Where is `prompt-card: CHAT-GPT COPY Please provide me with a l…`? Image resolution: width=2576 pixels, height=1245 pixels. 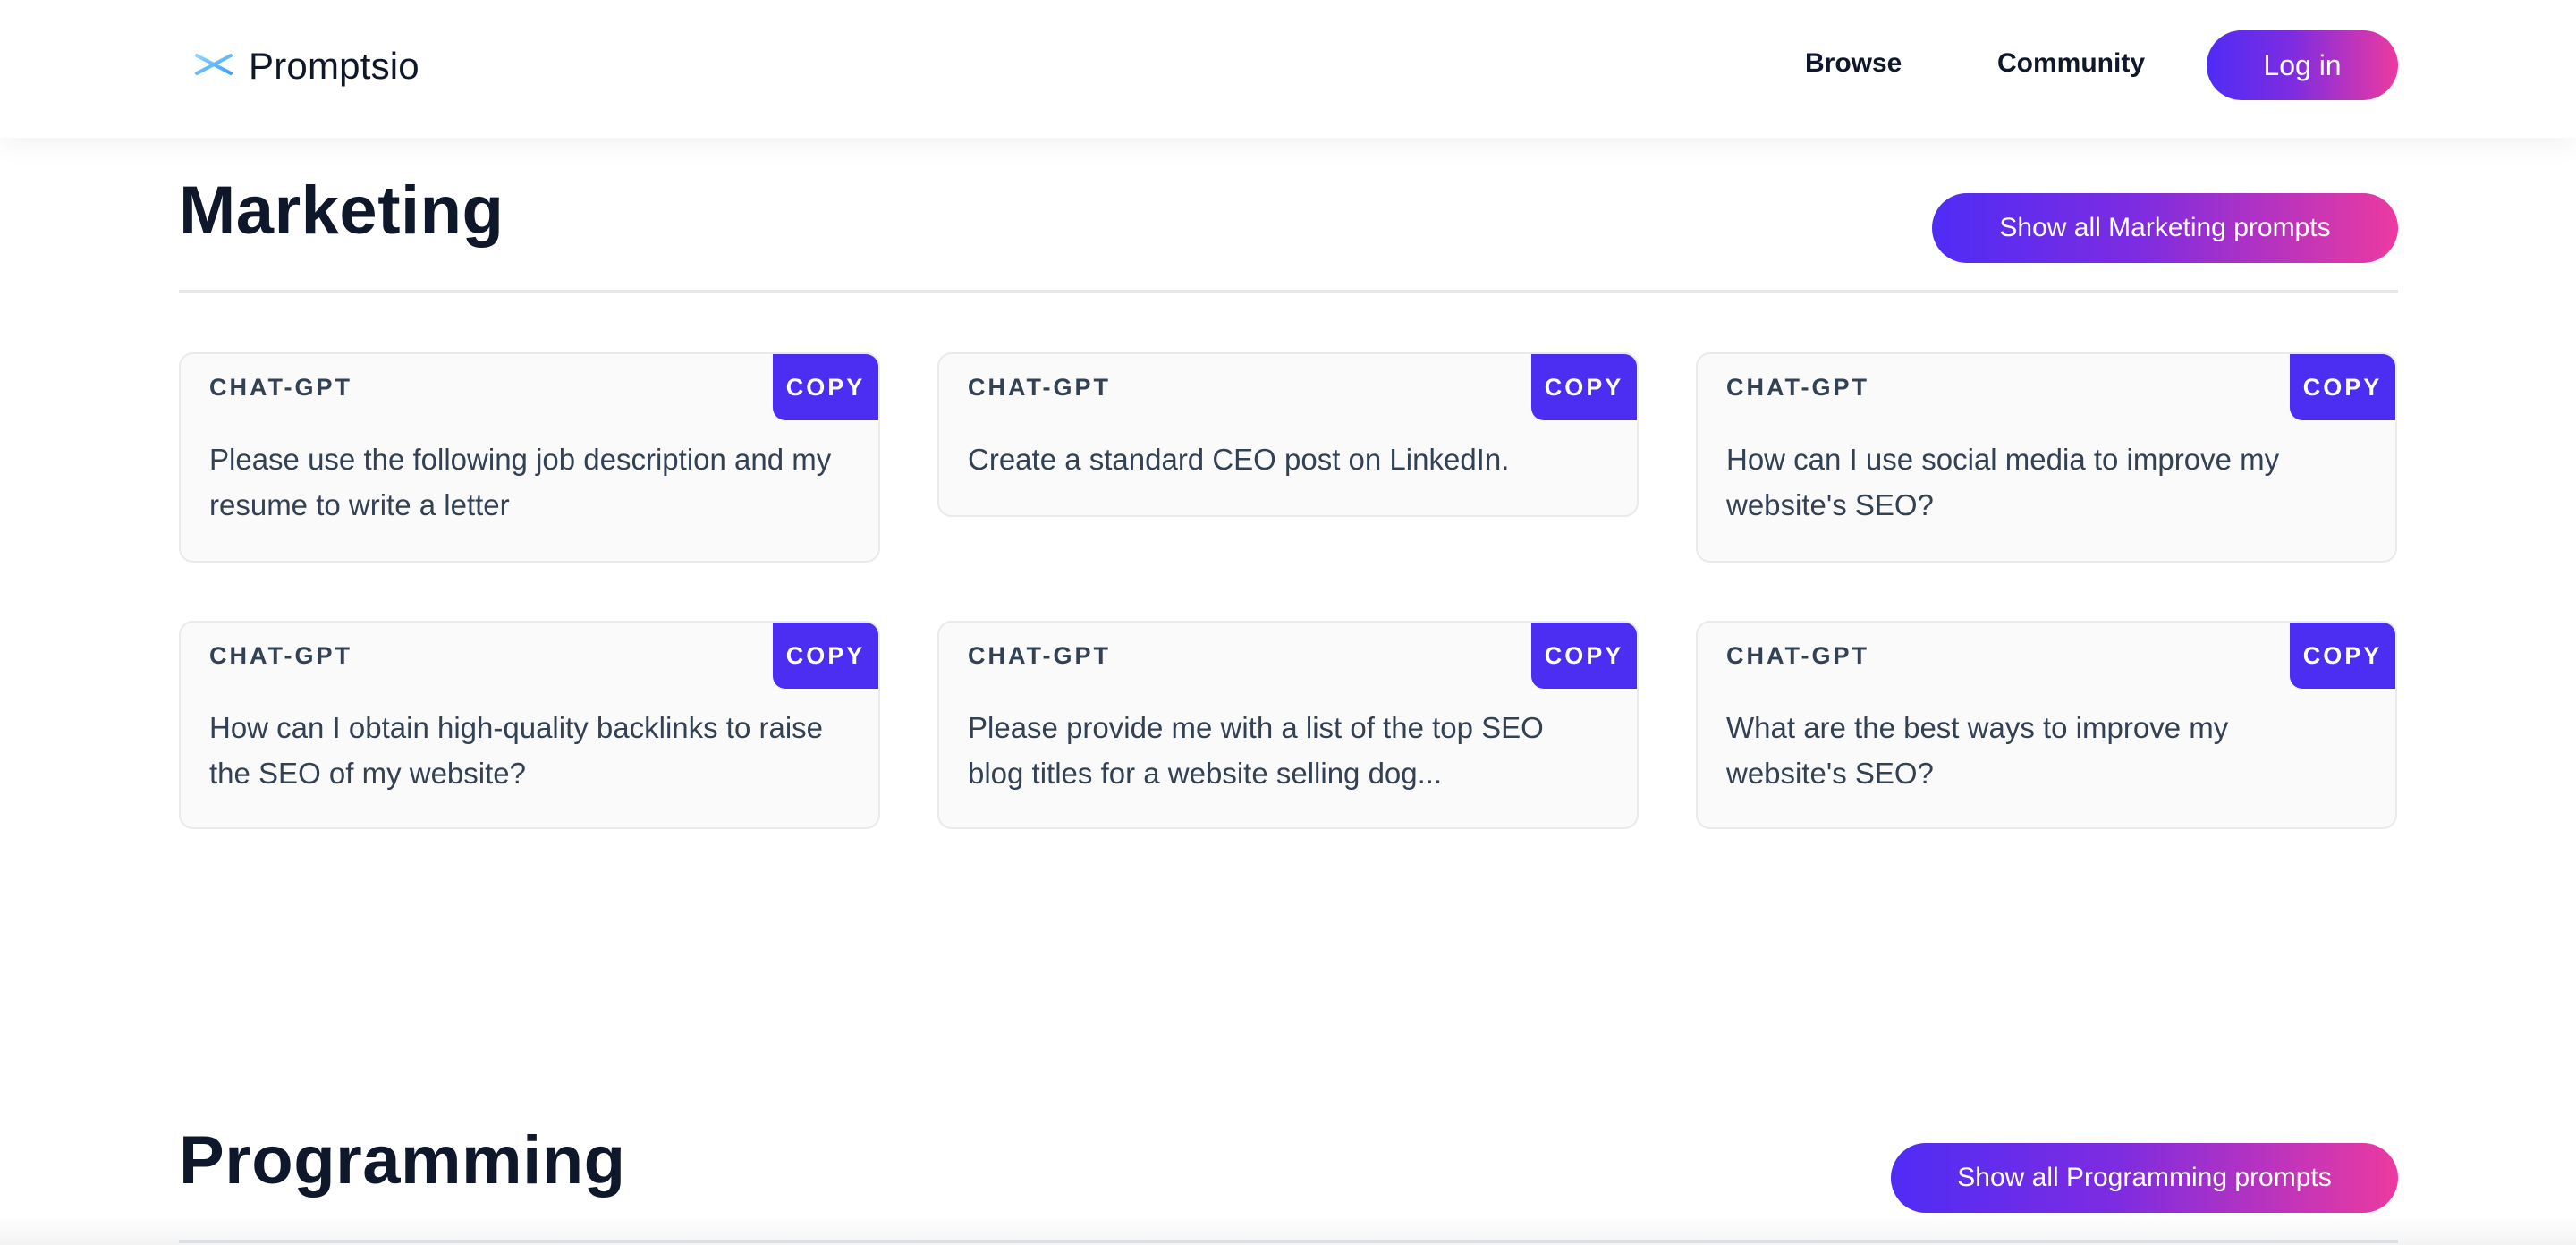 prompt-card: CHAT-GPT COPY Please provide me with a l… is located at coordinates (1288, 725).